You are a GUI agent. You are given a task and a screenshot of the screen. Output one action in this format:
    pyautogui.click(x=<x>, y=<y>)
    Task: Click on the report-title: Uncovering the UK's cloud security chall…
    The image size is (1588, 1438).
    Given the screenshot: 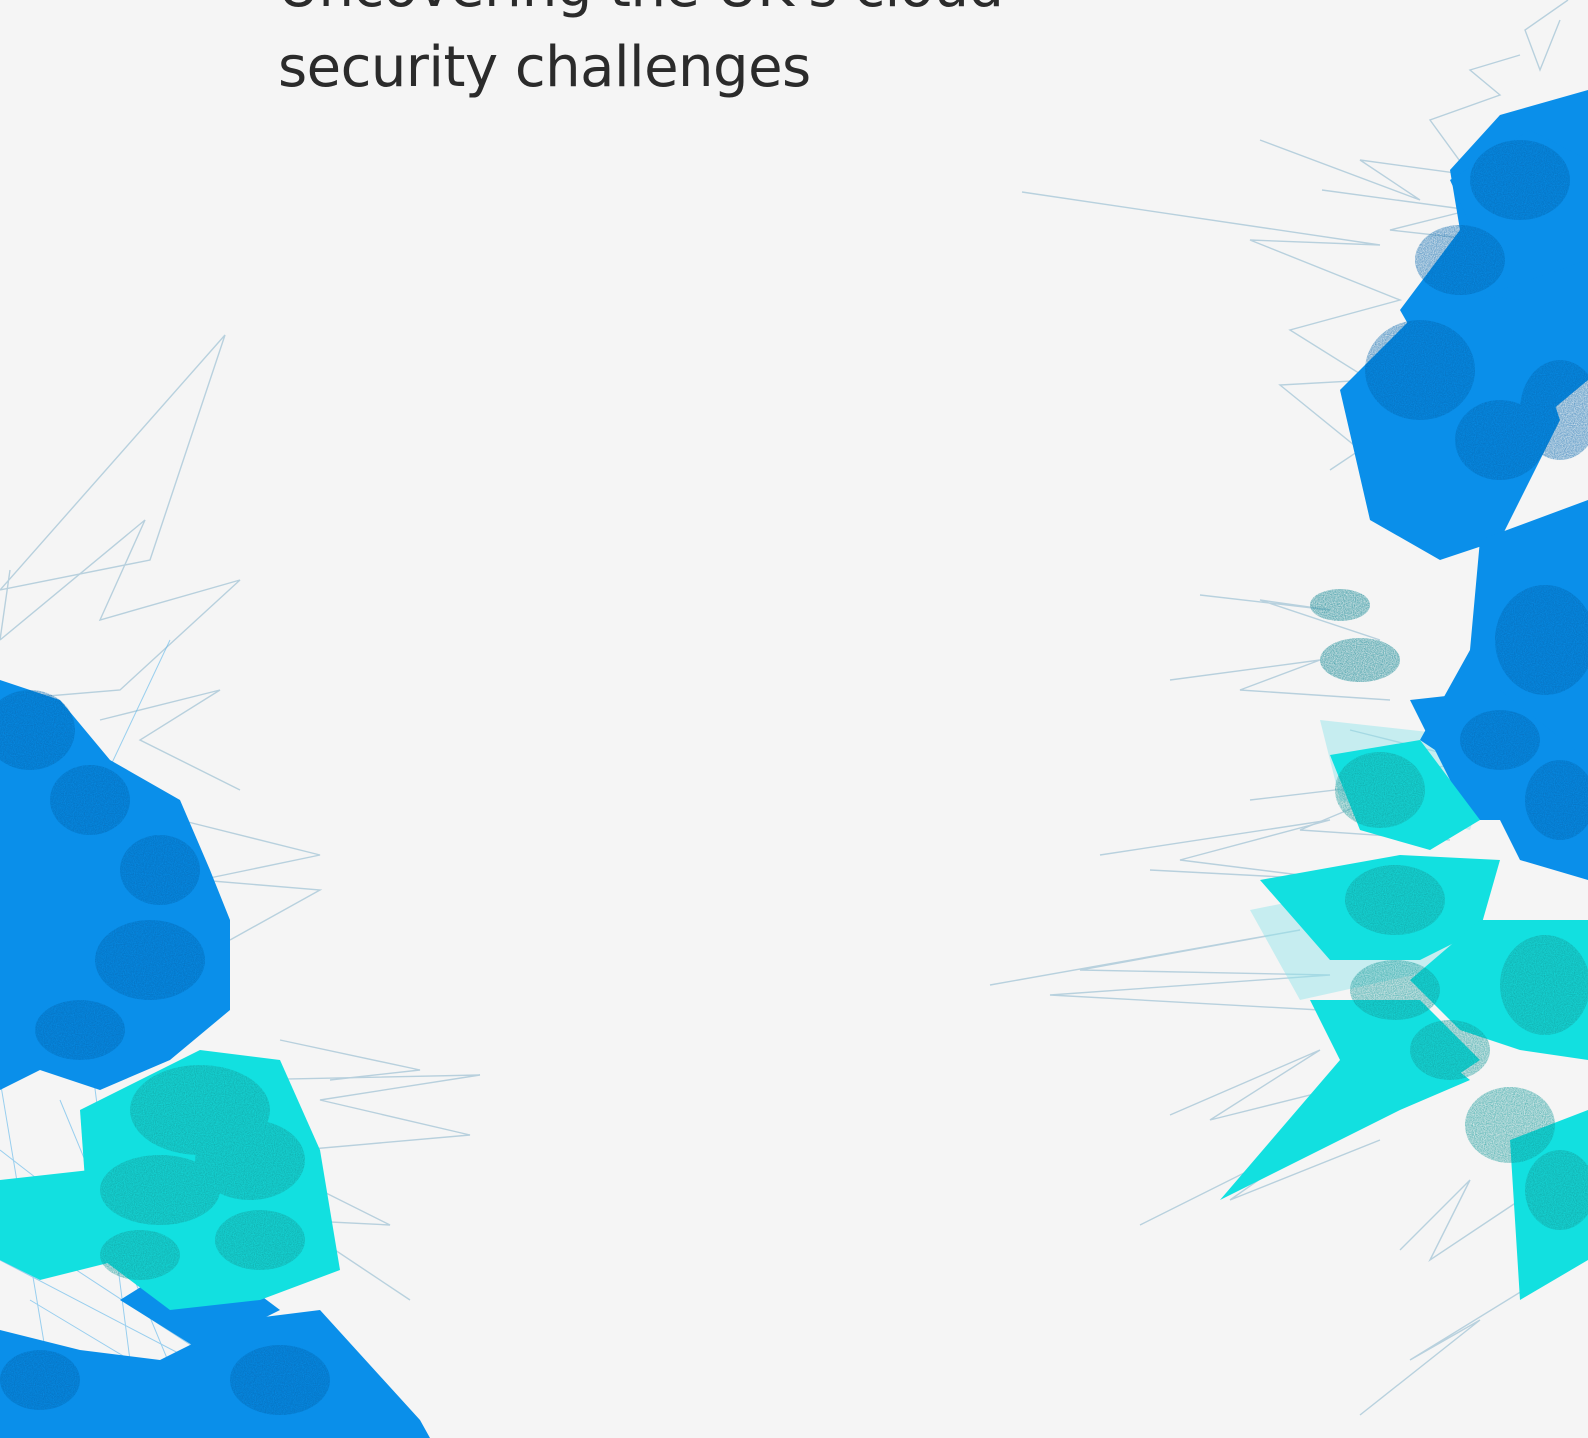 What is the action you would take?
    pyautogui.click(x=641, y=54)
    